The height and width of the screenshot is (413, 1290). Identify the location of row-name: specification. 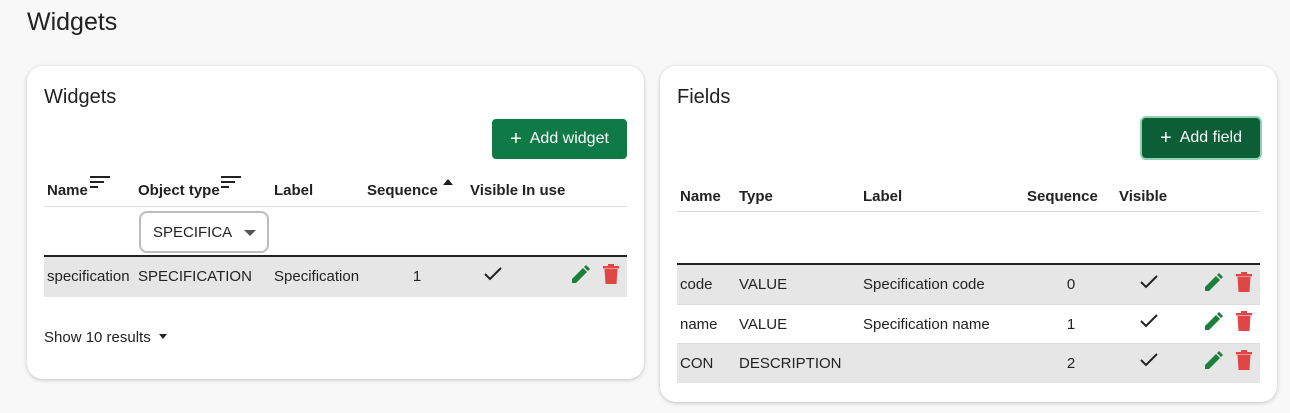
(88, 276).